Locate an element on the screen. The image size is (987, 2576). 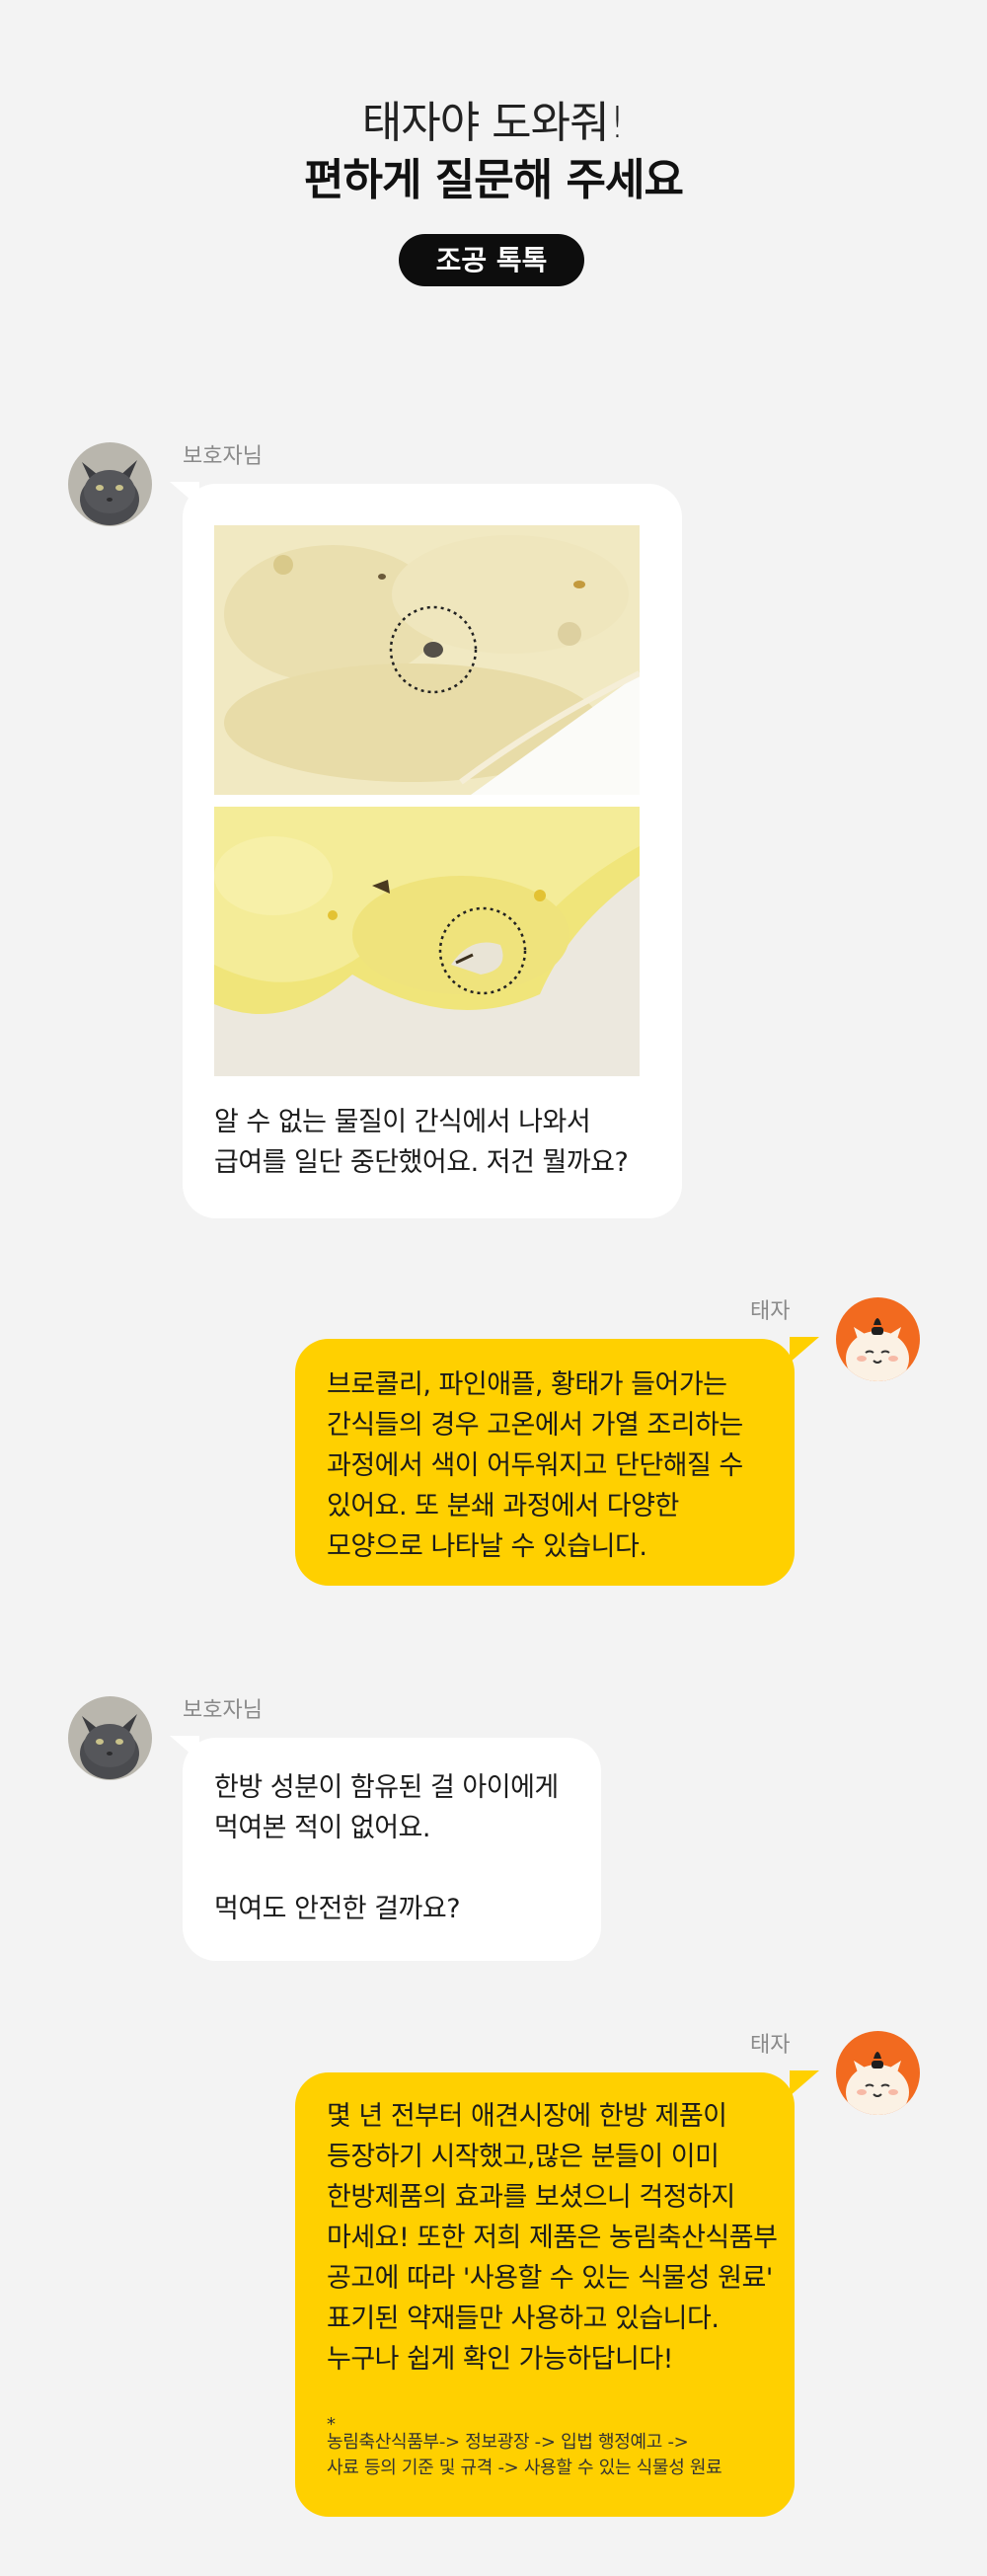
category-badge: 조공 톡톡 is located at coordinates (492, 260).